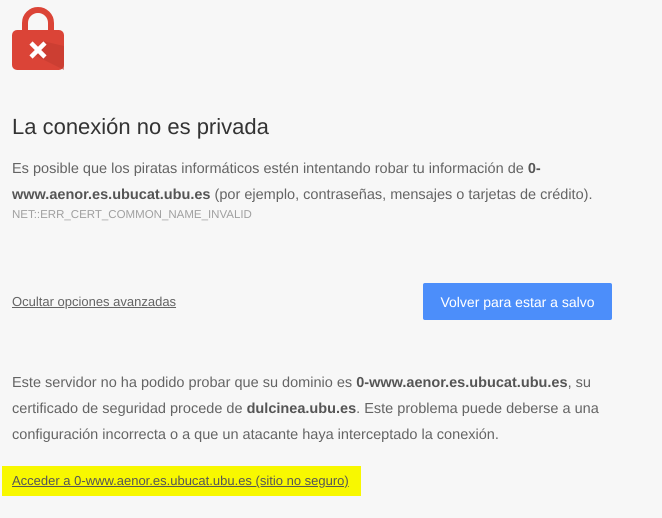 The image size is (662, 518). Describe the element at coordinates (38, 38) in the screenshot. I see `padlock-error-icon` at that location.